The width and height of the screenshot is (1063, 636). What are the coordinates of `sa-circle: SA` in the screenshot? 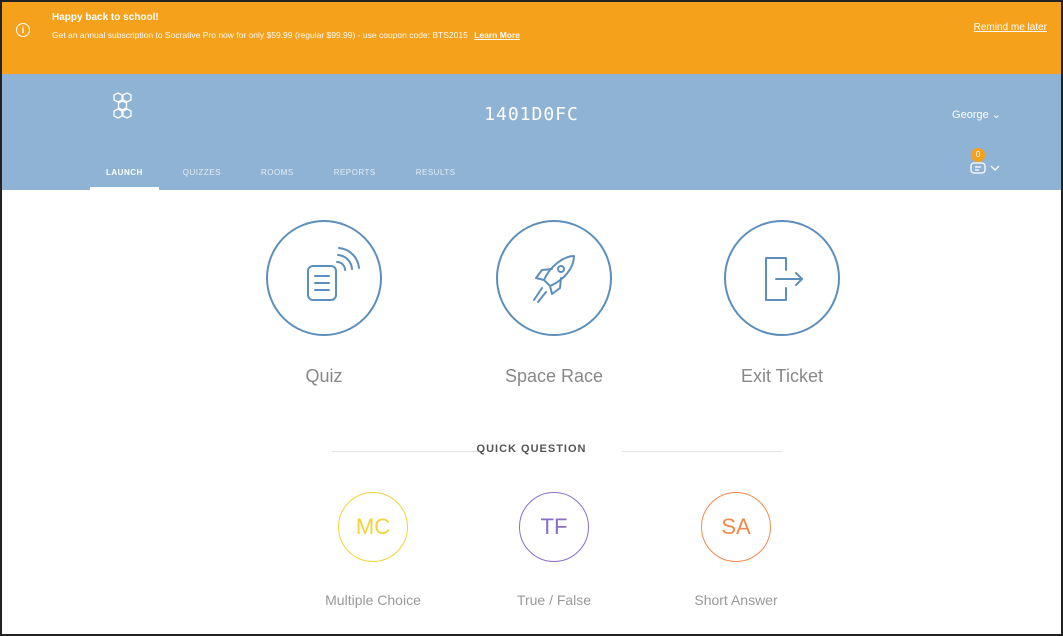 It's located at (736, 527).